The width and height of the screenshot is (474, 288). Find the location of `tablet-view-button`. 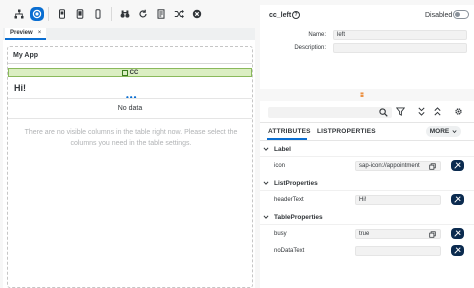

tablet-view-button is located at coordinates (80, 14).